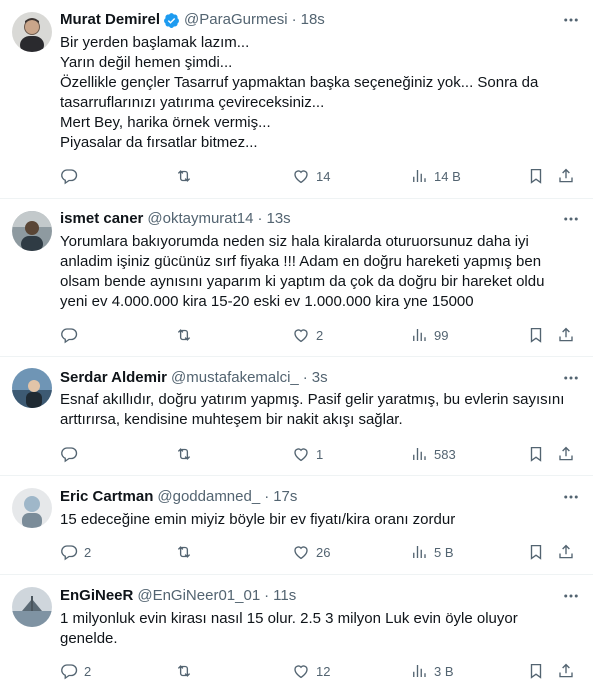  I want to click on display-name: EnGiNeeR, so click(96, 596).